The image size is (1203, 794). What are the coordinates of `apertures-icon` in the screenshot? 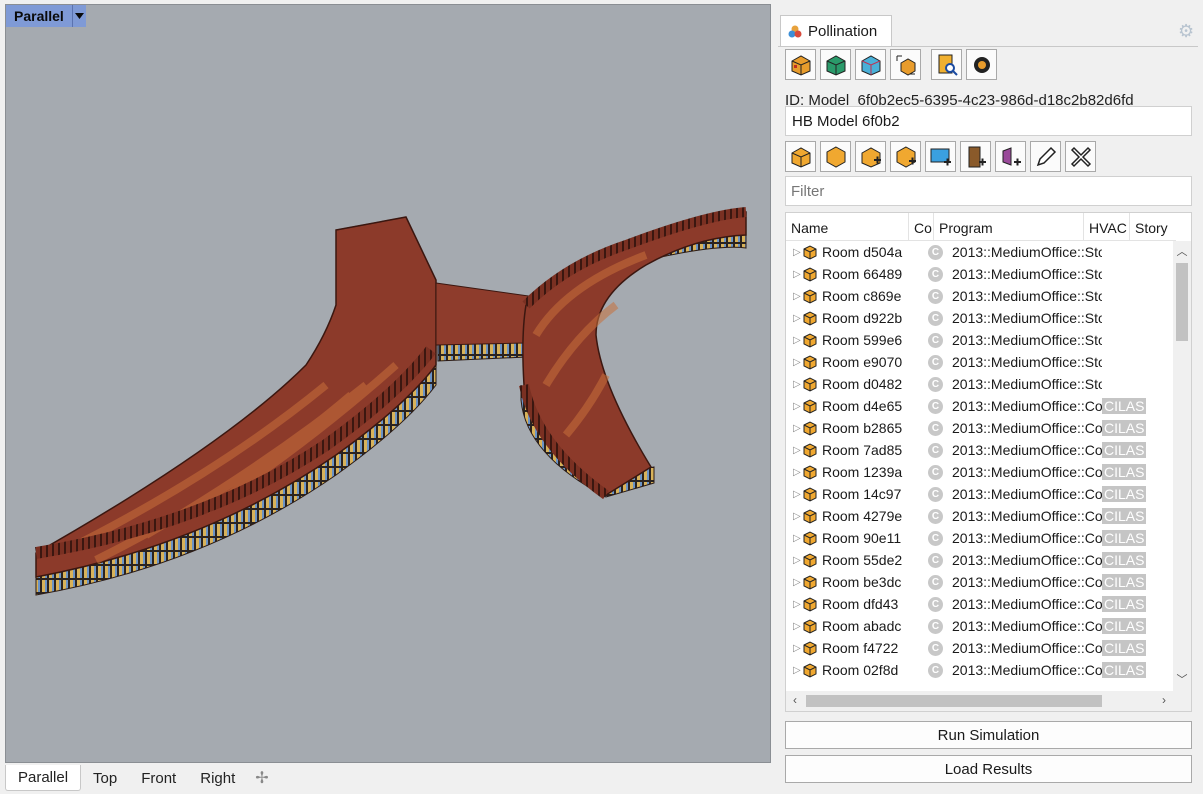 It's located at (870, 64).